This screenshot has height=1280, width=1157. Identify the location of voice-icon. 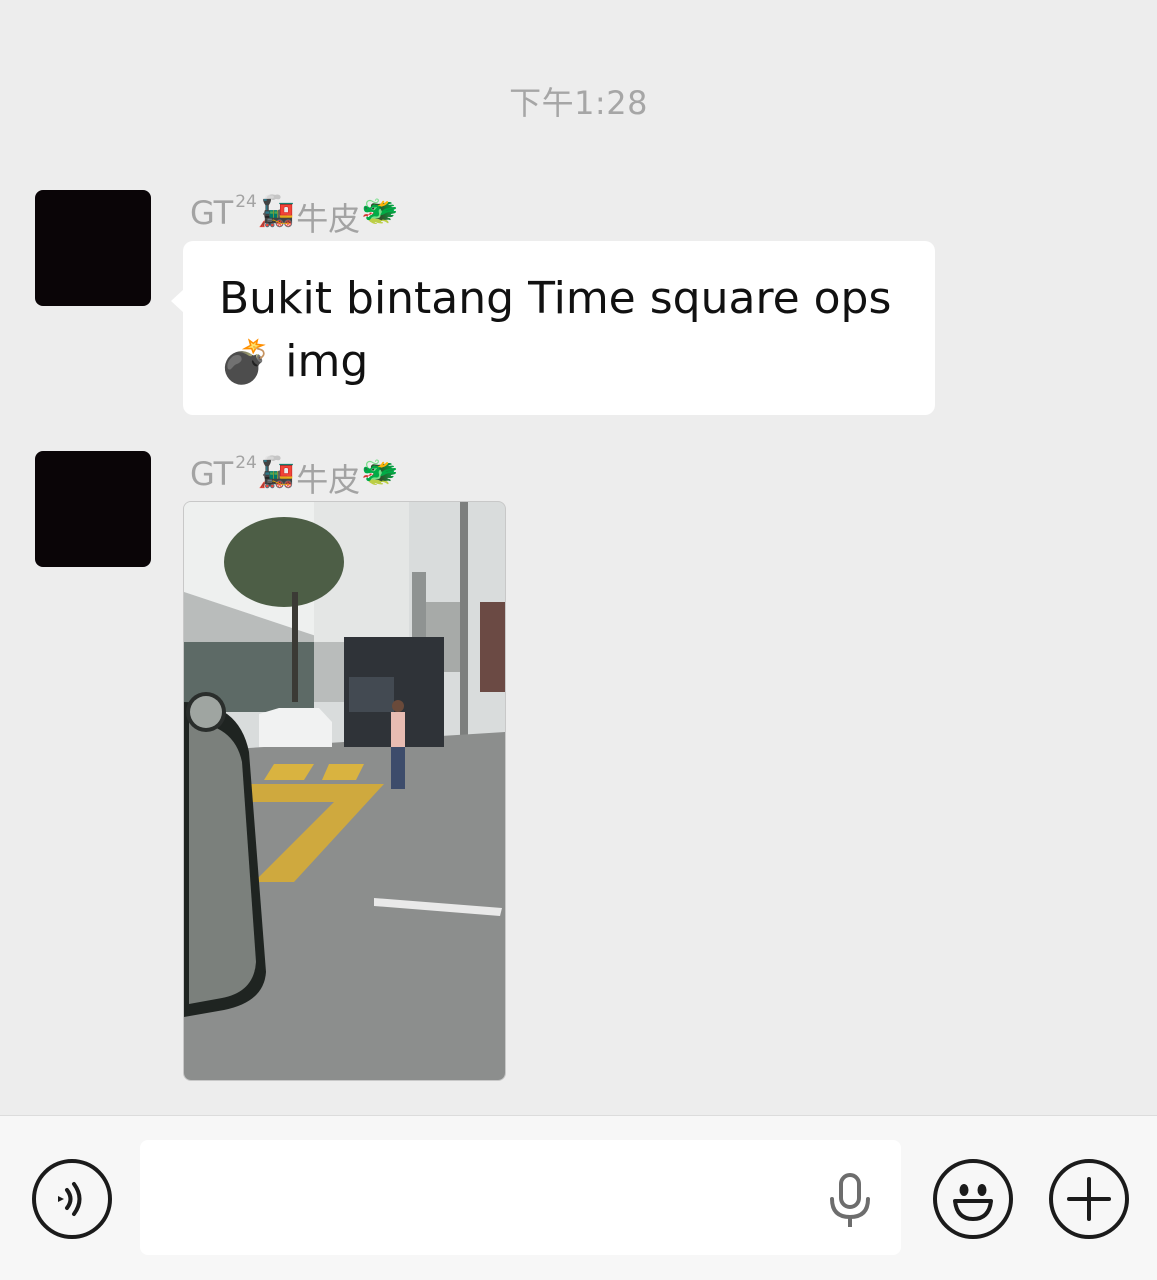
(70, 1199).